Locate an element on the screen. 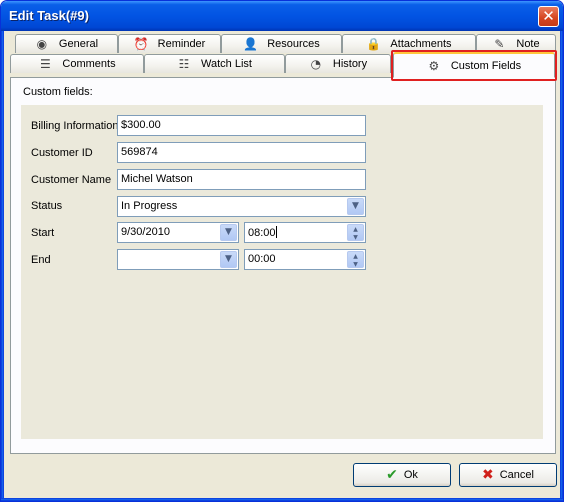 The height and width of the screenshot is (502, 564). history-clock-icon: ◔ is located at coordinates (316, 64).